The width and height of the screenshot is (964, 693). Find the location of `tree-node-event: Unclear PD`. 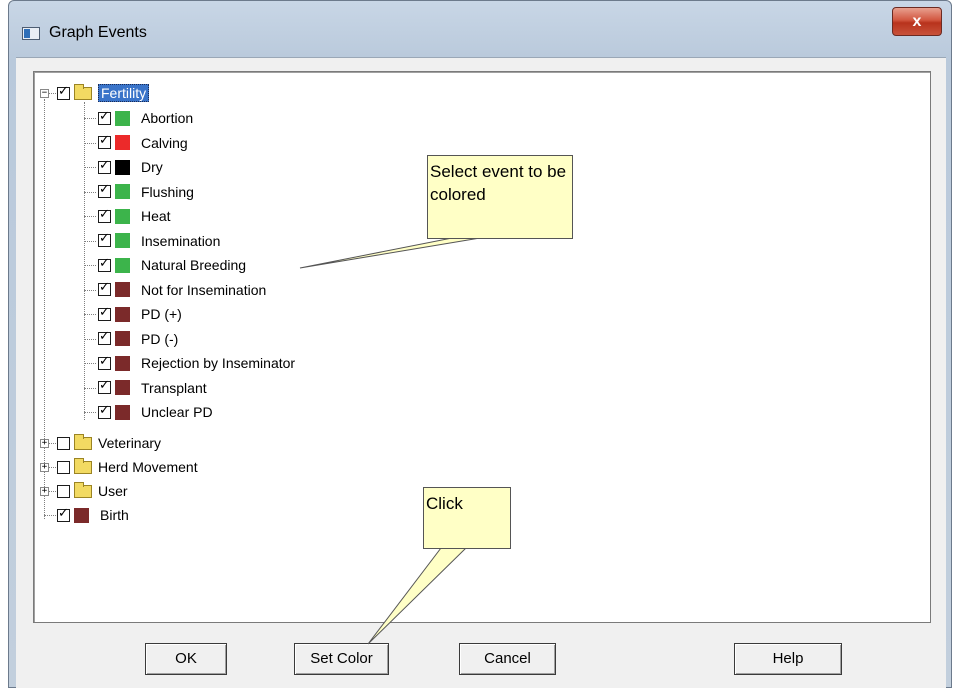

tree-node-event: Unclear PD is located at coordinates (155, 412).